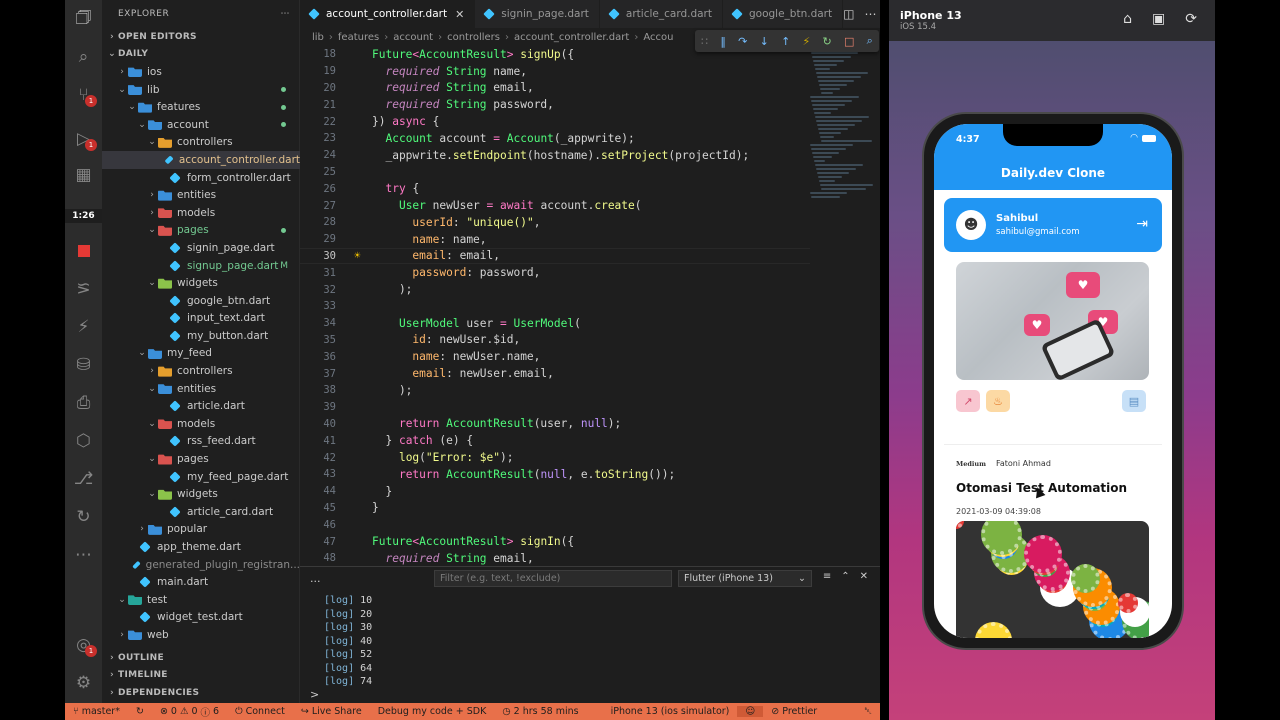 The height and width of the screenshot is (720, 1280). I want to click on tree-item: main.dart, so click(201, 582).